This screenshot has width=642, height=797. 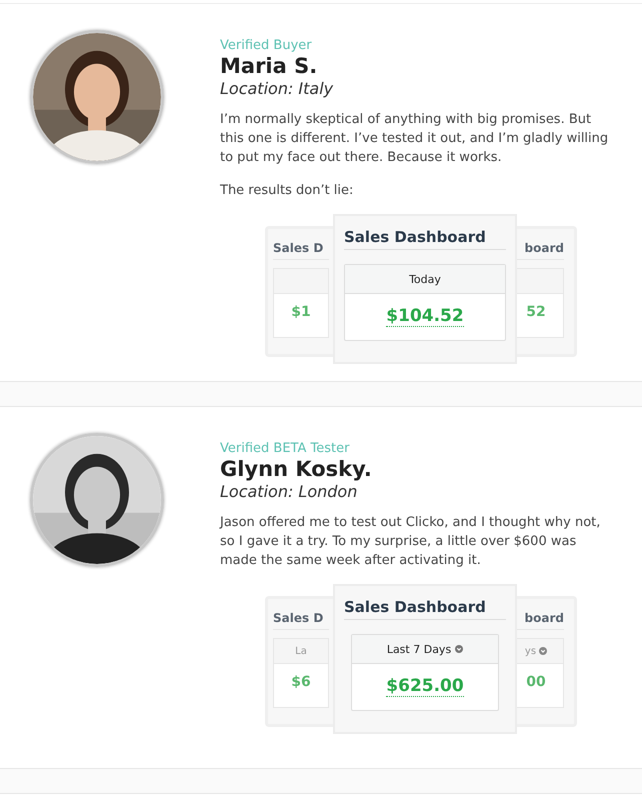 I want to click on reviewer-name: Glynn Kosky., so click(x=296, y=469).